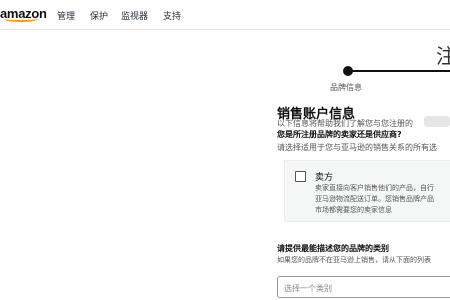 The width and height of the screenshot is (450, 300). Describe the element at coordinates (345, 123) in the screenshot. I see `sales-account-description: 以下信息将帮助我们了解您与您注册的` at that location.